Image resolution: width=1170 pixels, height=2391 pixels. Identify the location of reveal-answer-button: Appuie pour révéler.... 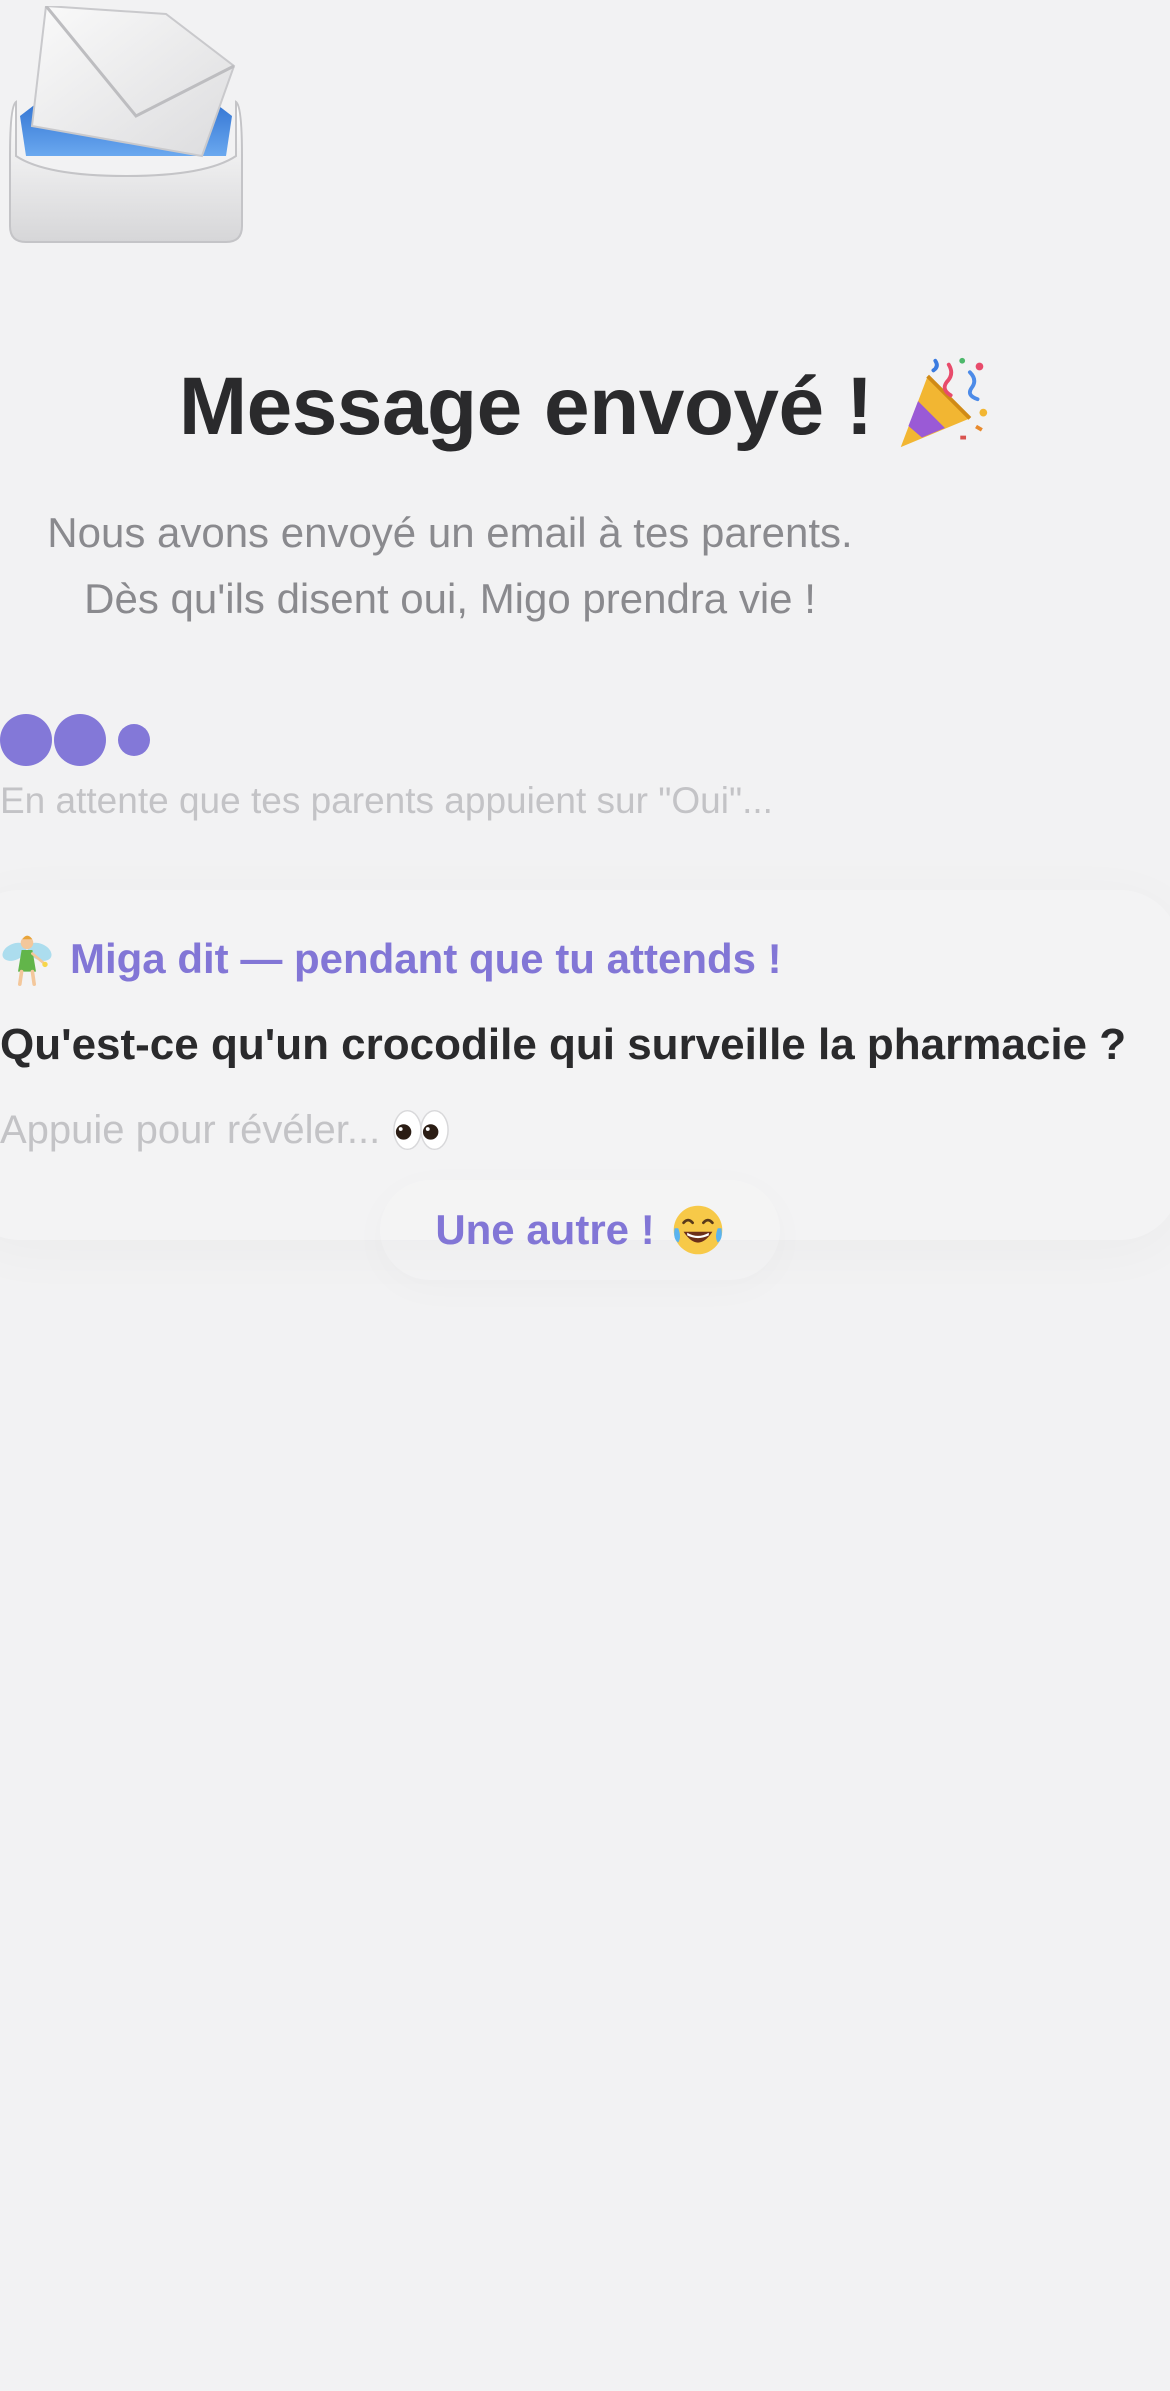
(225, 1130).